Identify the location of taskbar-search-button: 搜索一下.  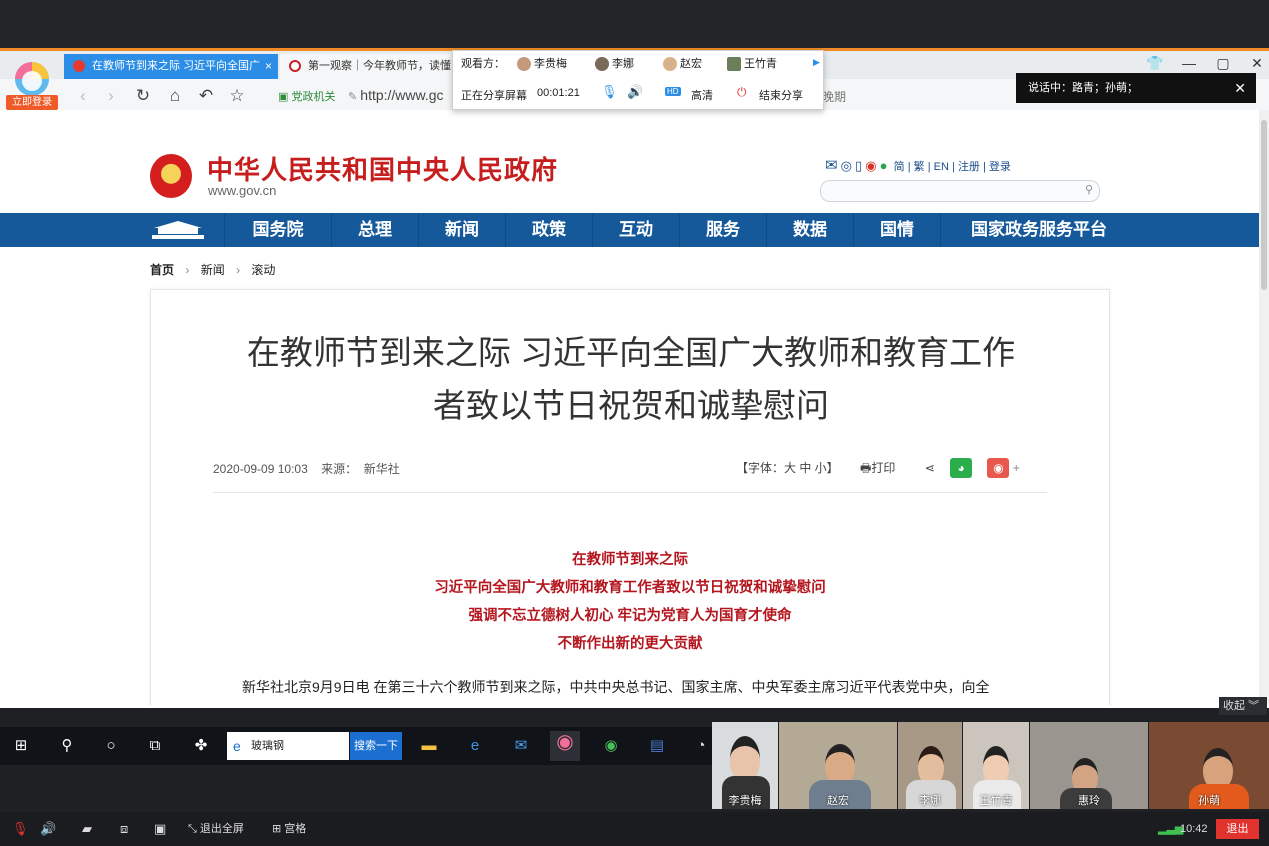
(376, 746).